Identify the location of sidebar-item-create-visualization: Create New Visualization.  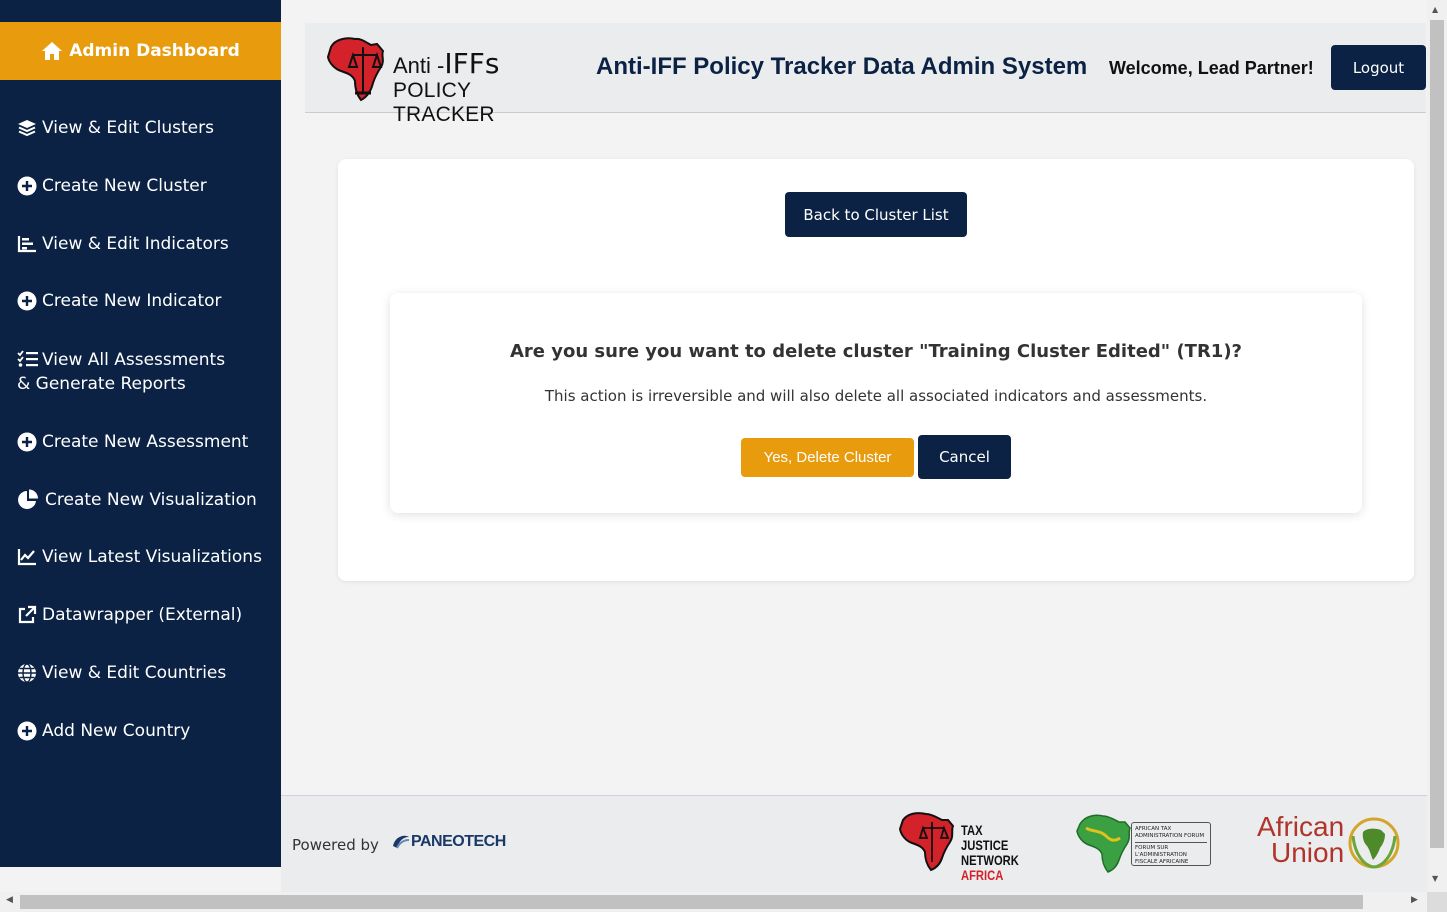
(140, 500).